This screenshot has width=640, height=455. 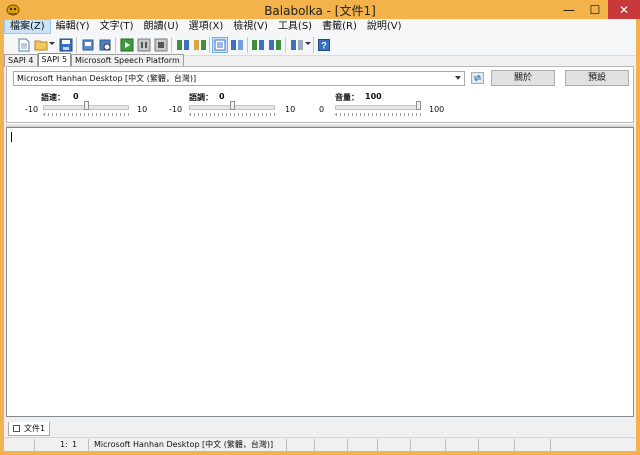 I want to click on refresh-icon, so click(x=477, y=78).